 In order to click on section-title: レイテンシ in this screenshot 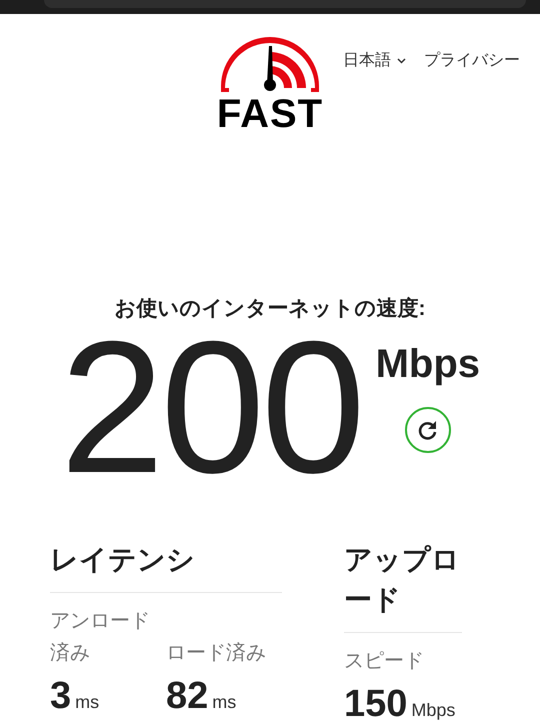, I will do `click(166, 566)`.